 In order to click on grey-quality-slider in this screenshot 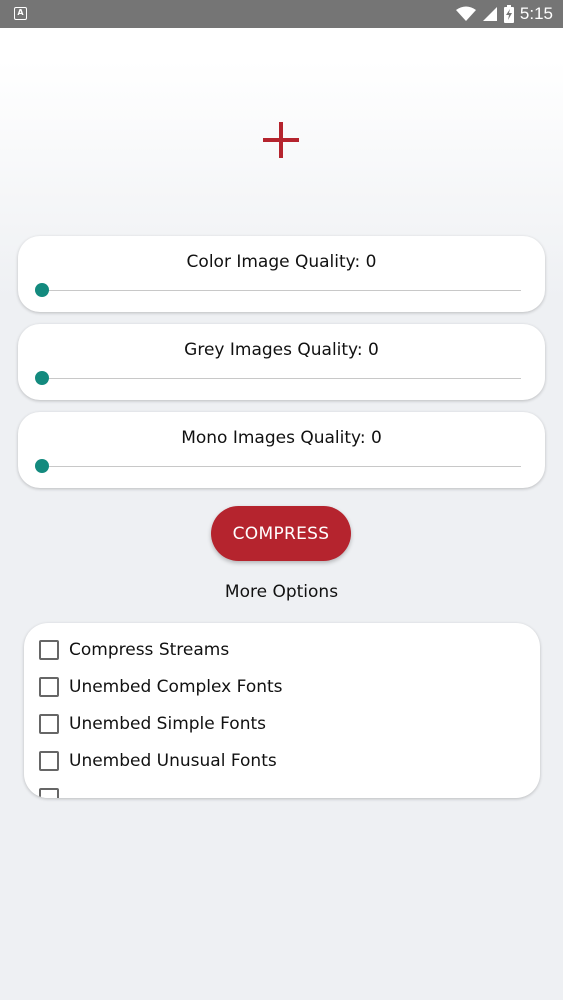, I will do `click(278, 378)`.